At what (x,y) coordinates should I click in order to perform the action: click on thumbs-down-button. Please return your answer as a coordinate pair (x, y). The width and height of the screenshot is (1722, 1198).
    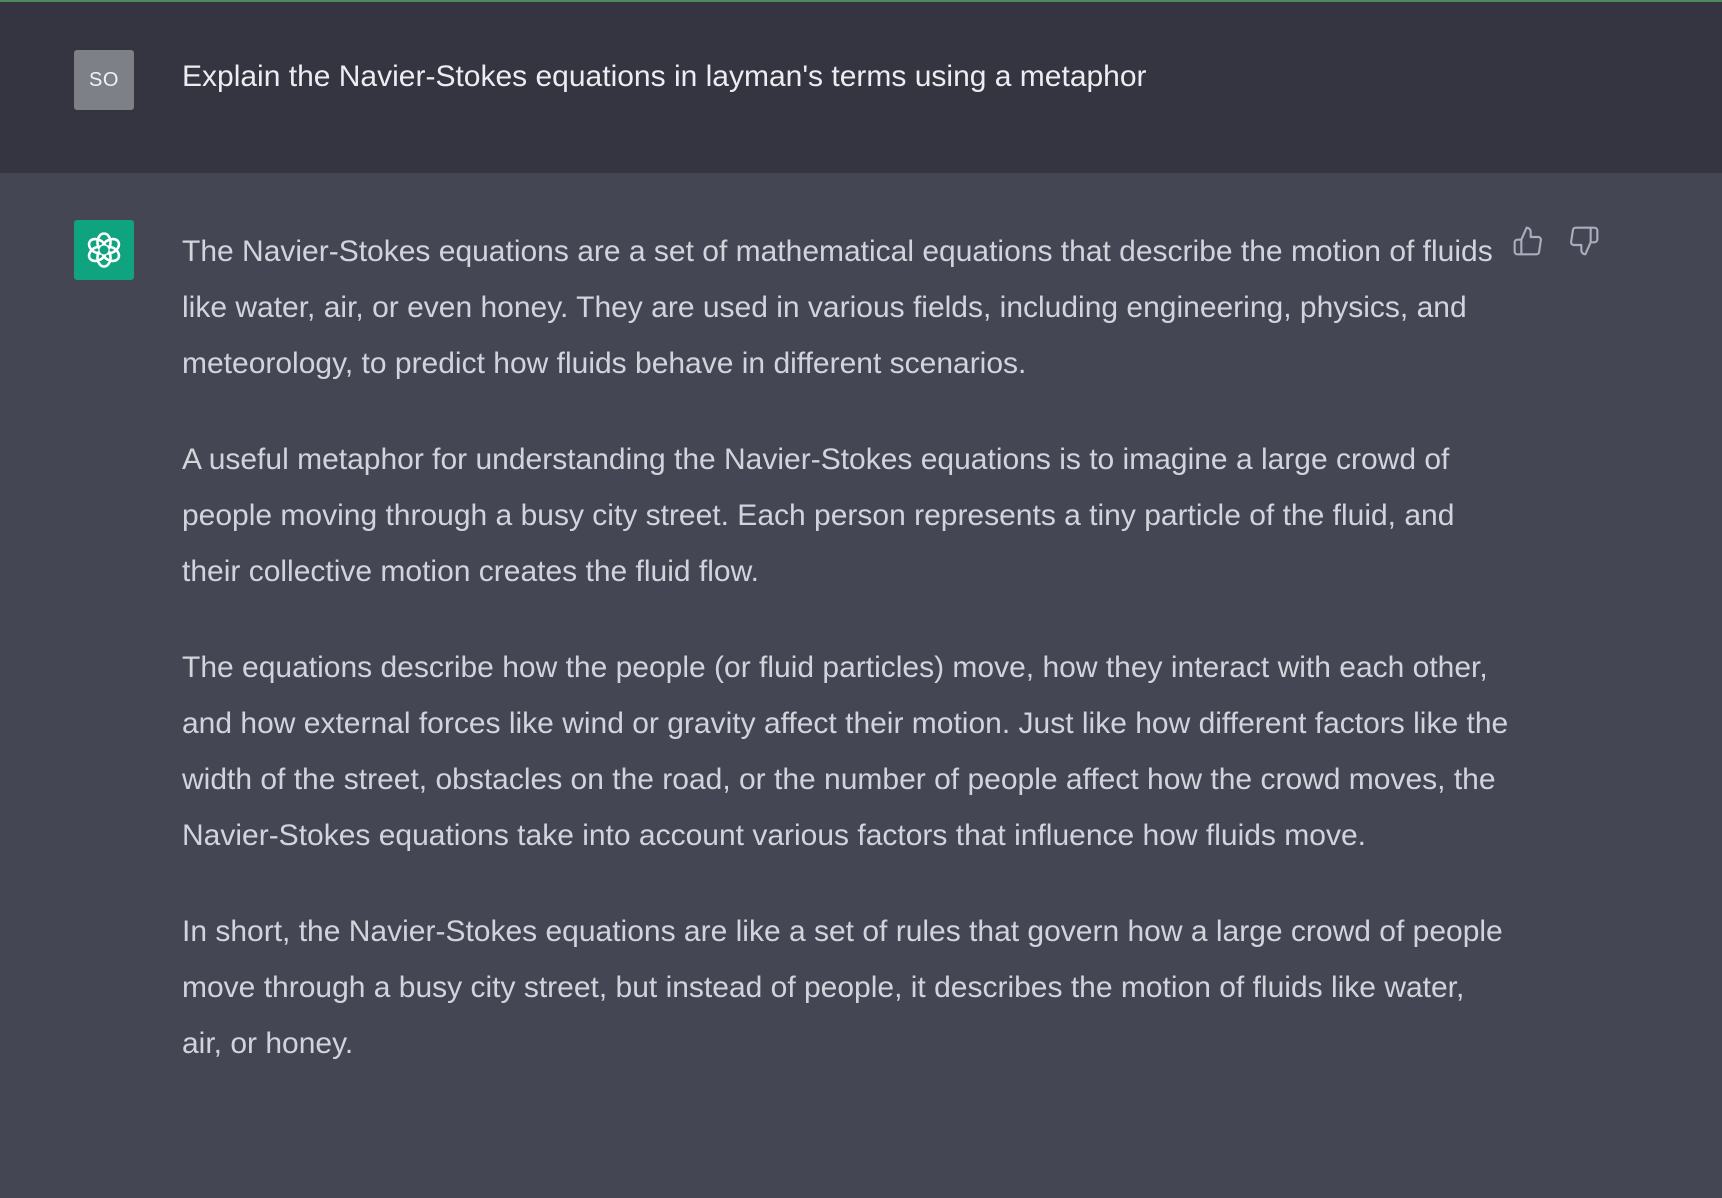
    Looking at the image, I should click on (1584, 241).